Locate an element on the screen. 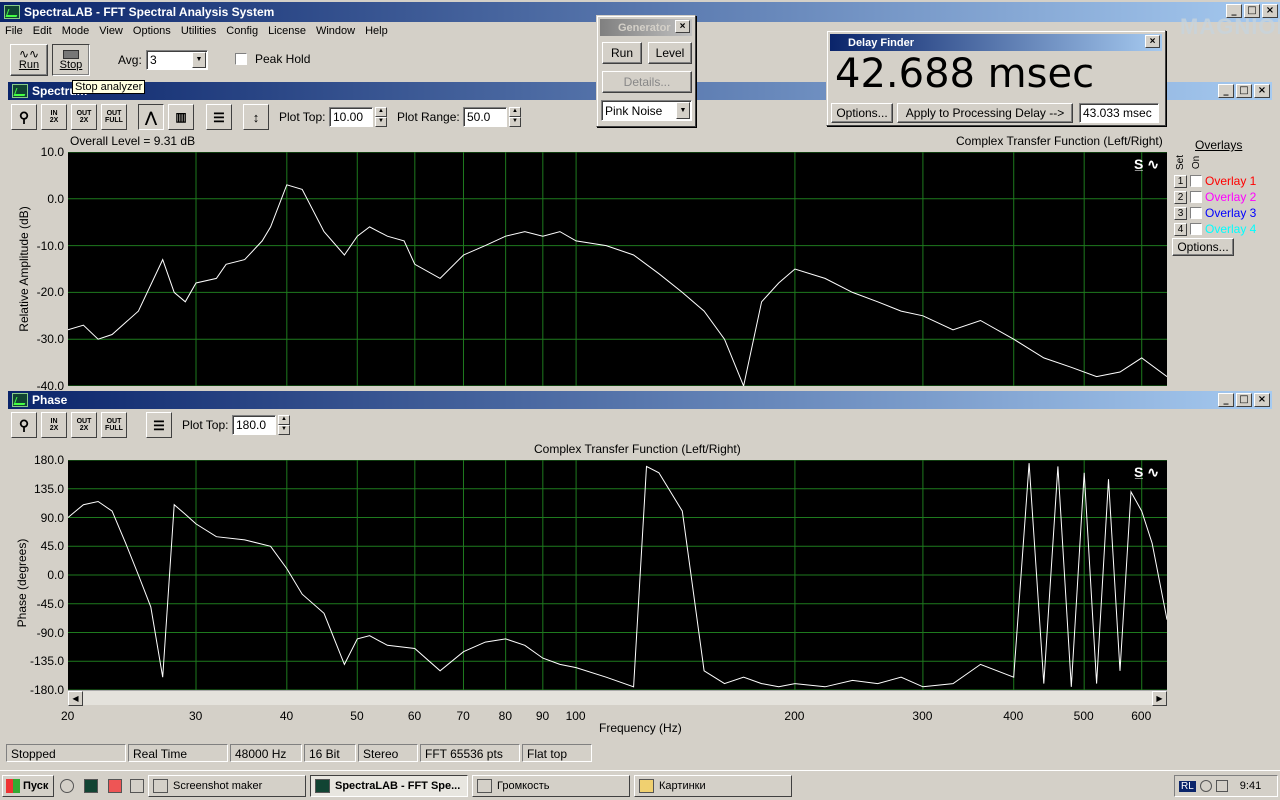 The image size is (1280, 800). overlay-label: Overlay 1 is located at coordinates (1231, 181).